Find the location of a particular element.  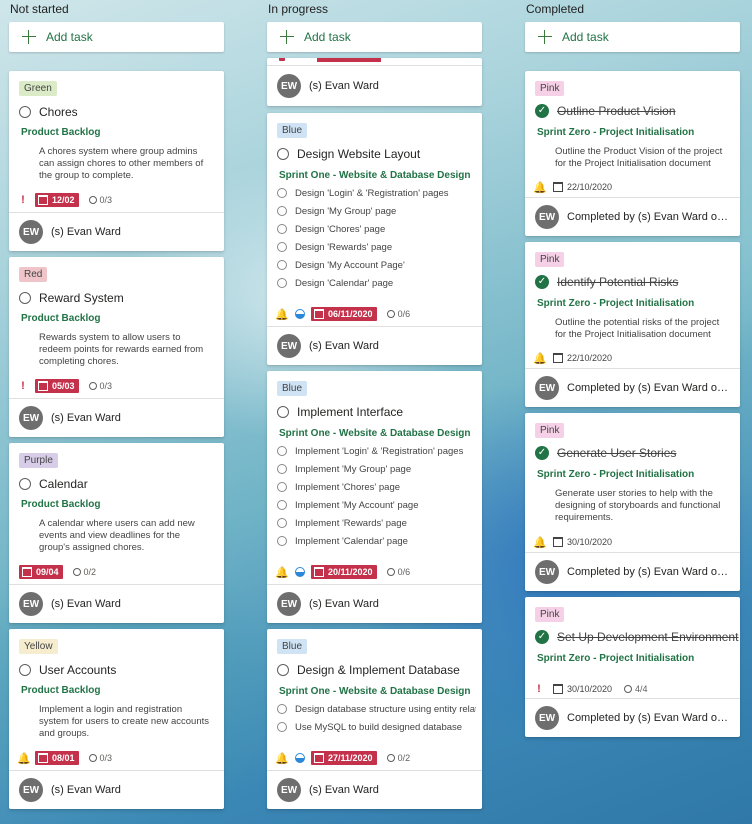

checklist-item: Implement 'Login' & 'Registration' pages is located at coordinates (376, 451).